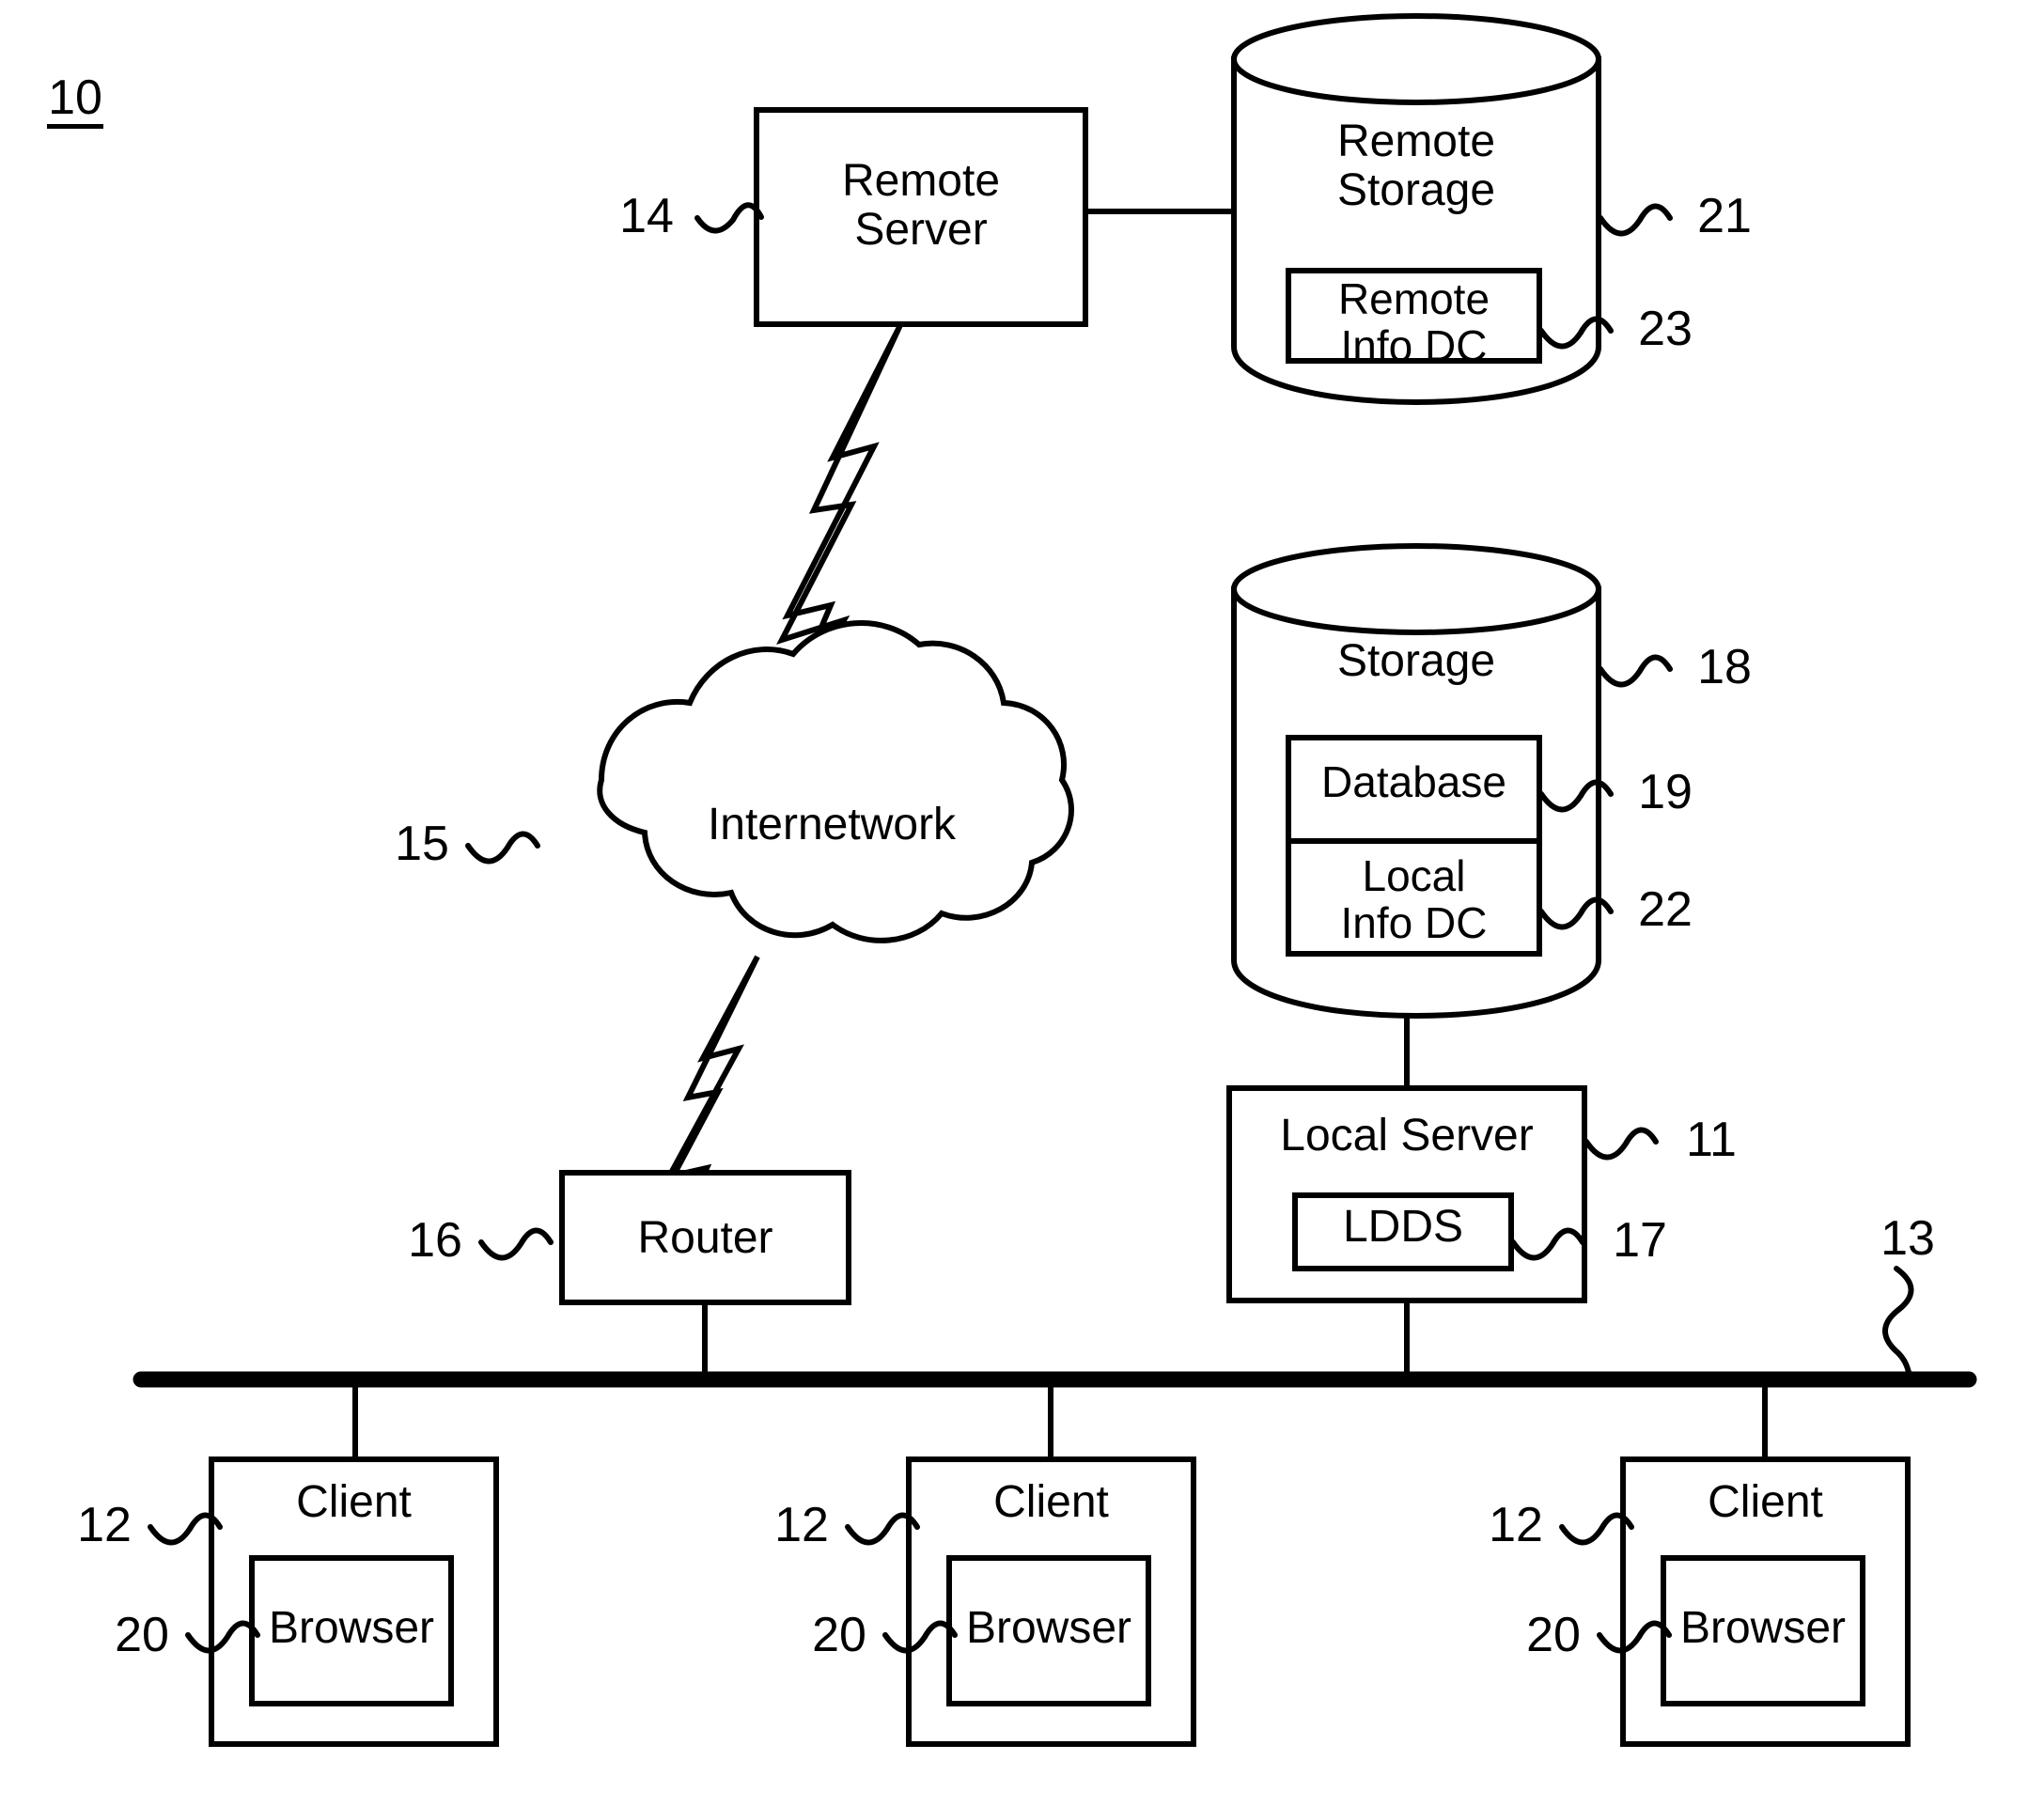 The width and height of the screenshot is (2044, 1807). I want to click on ref-num-22: 22, so click(1665, 910).